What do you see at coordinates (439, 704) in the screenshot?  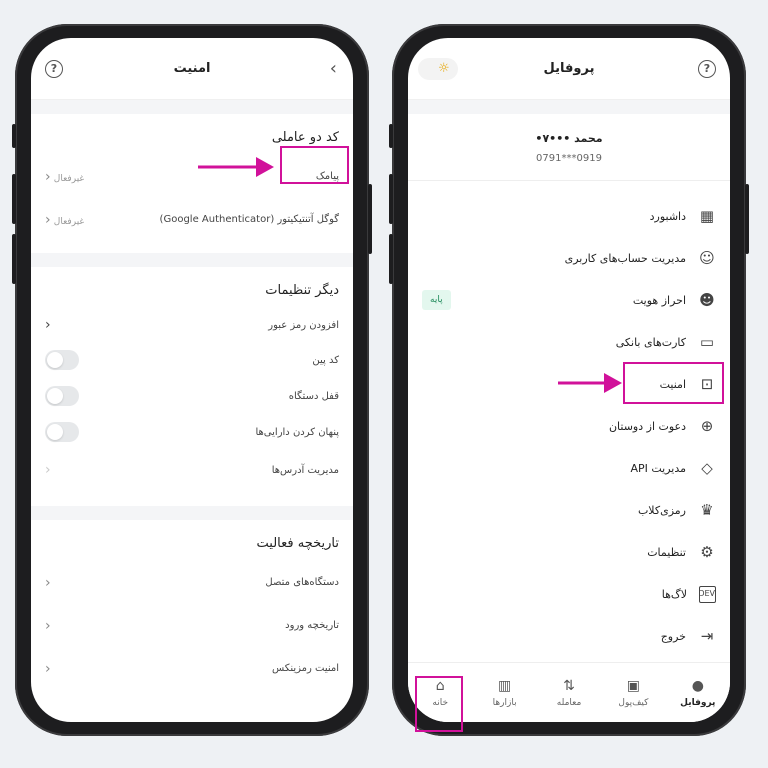 I see `profile-tab-highlight-box` at bounding box center [439, 704].